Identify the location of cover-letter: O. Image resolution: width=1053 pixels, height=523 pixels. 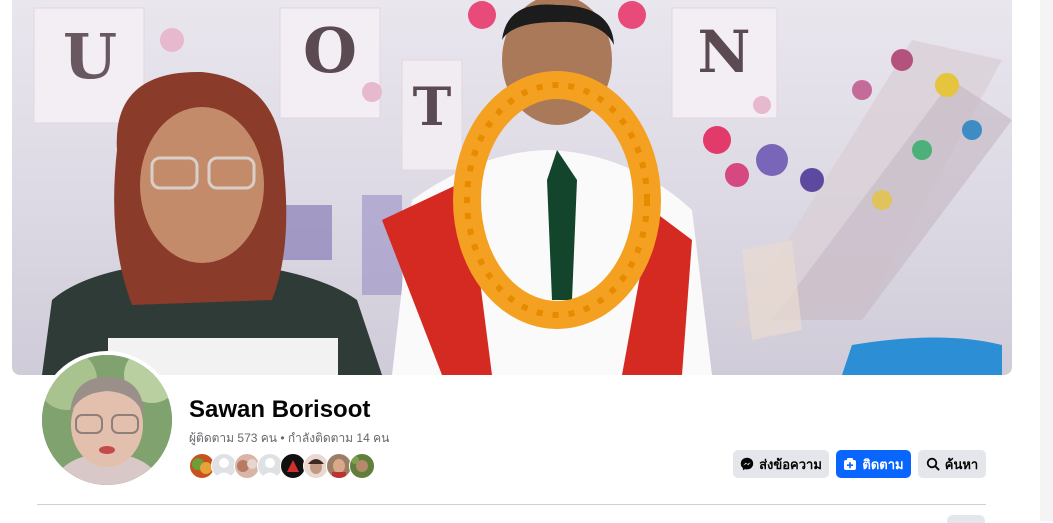
(330, 50).